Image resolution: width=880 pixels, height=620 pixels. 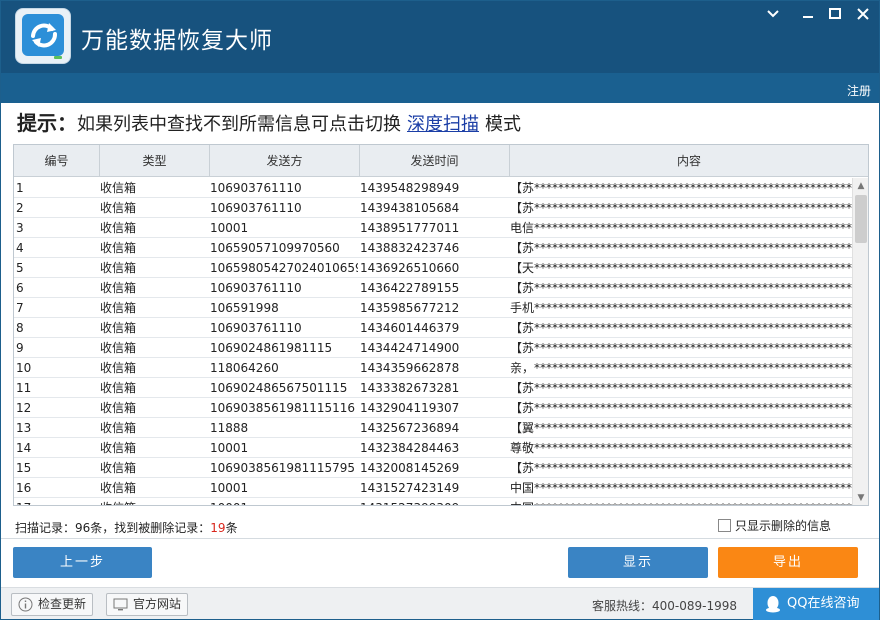 I want to click on cell-time: 1432904119307, so click(x=410, y=408).